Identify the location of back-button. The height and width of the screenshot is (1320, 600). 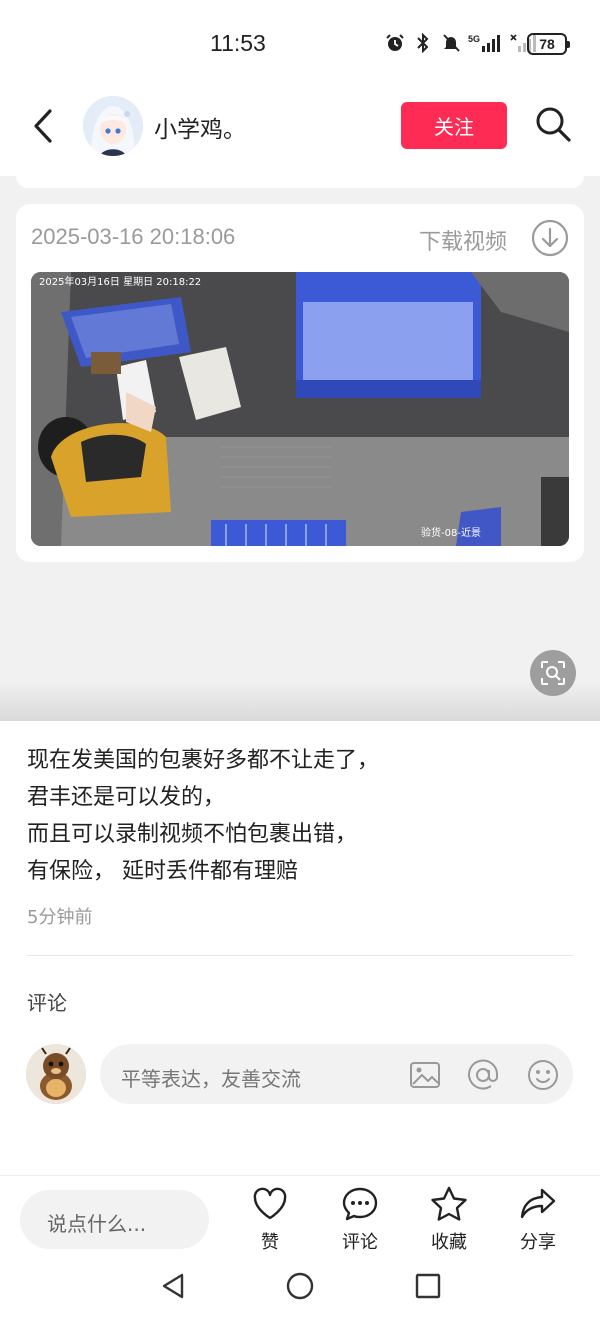
(45, 126).